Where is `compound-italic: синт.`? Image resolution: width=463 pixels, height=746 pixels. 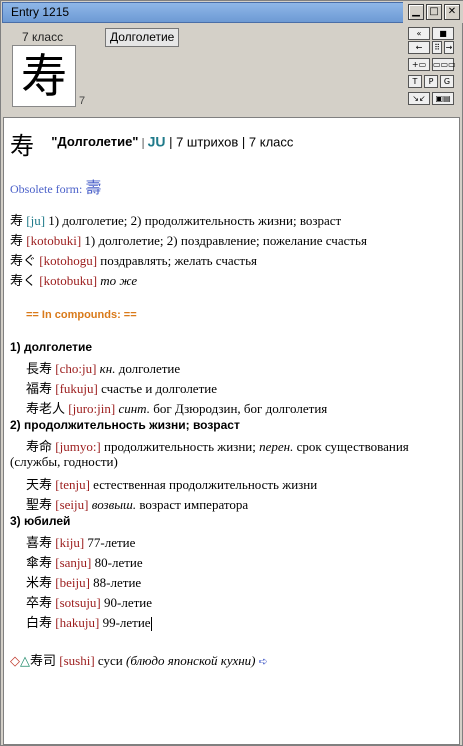 compound-italic: синт. is located at coordinates (134, 408).